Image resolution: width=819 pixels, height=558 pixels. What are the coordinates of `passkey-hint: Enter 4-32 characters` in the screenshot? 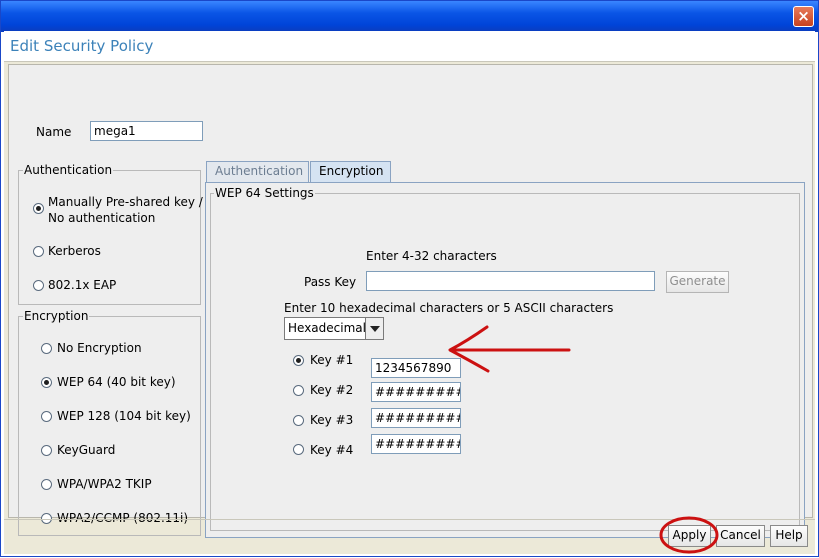 It's located at (431, 256).